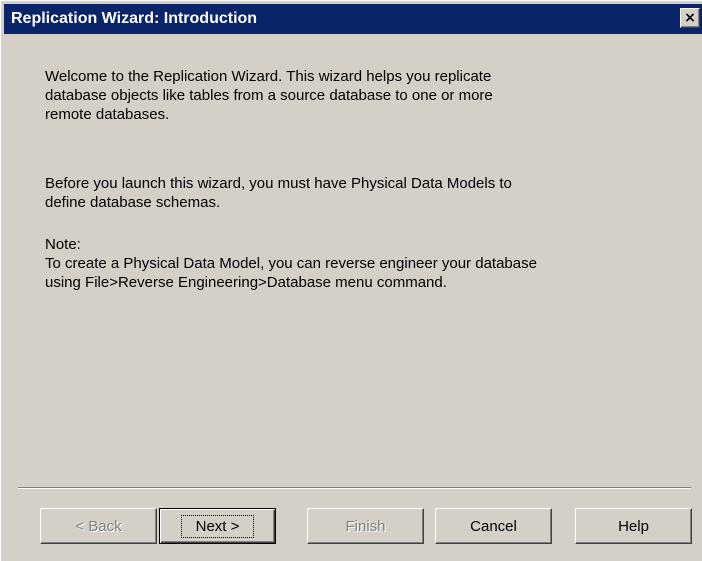  I want to click on finish-button: Finish, so click(365, 526).